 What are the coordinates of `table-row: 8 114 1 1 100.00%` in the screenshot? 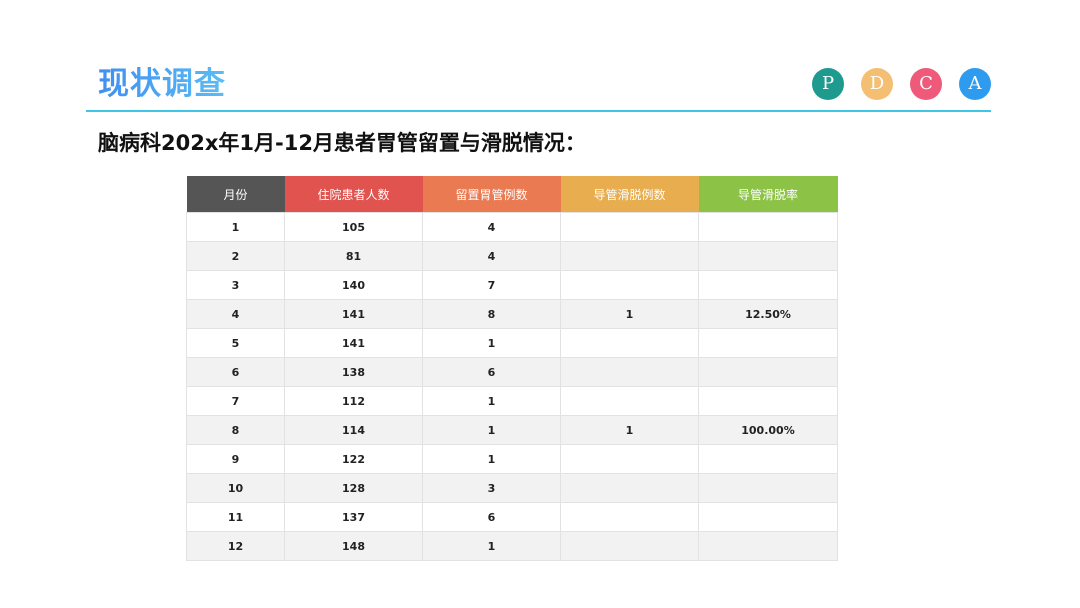 It's located at (512, 430).